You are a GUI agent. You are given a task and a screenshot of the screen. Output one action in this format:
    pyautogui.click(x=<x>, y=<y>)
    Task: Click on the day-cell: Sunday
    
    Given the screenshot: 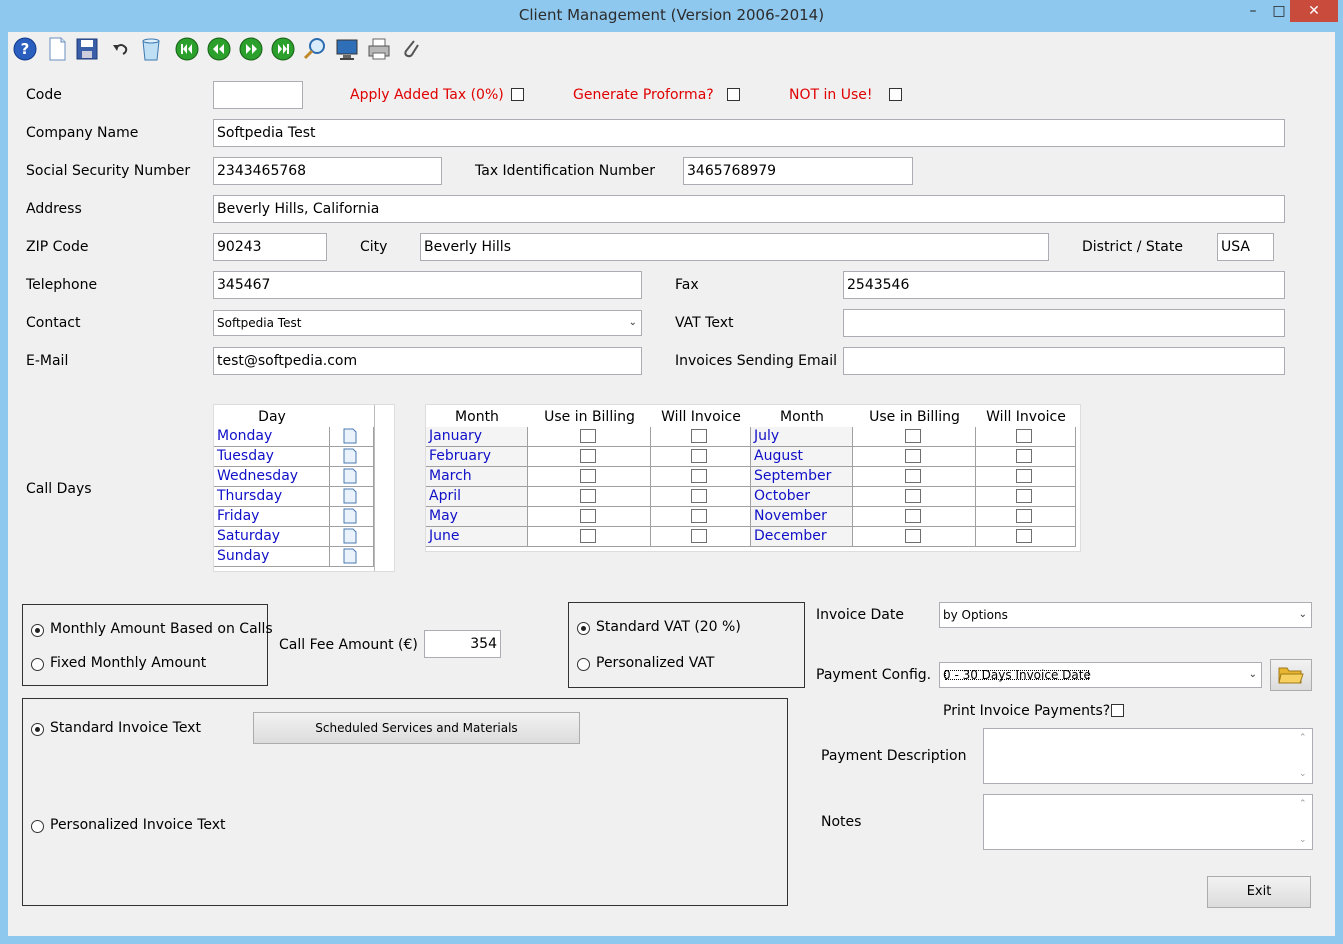 What is the action you would take?
    pyautogui.click(x=272, y=557)
    